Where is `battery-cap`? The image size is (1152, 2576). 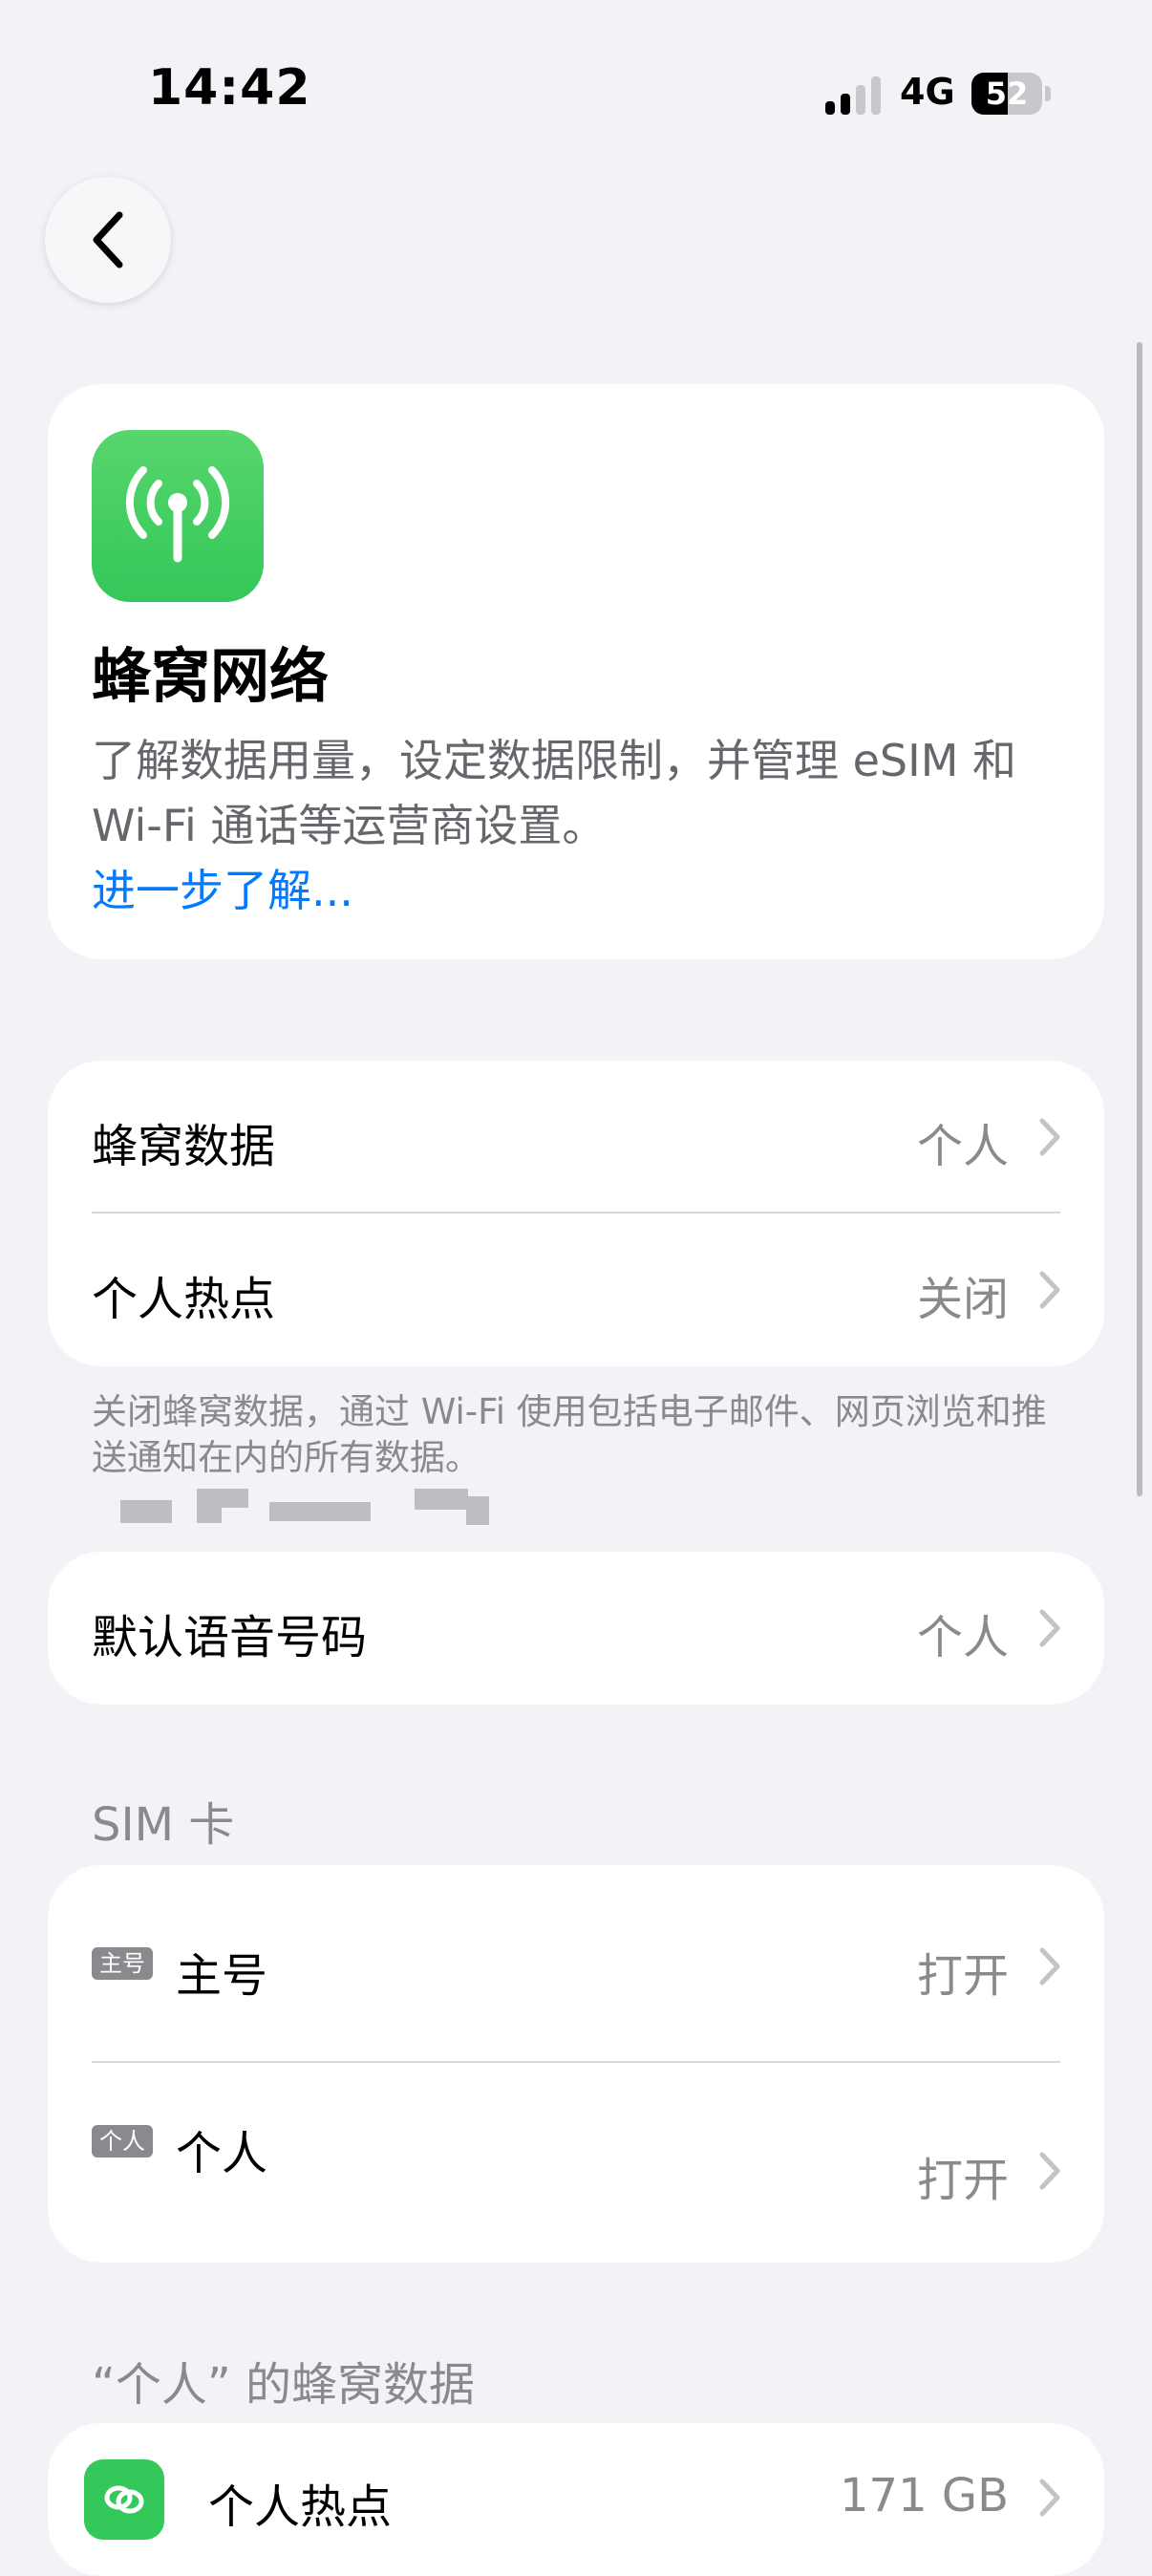 battery-cap is located at coordinates (1048, 93).